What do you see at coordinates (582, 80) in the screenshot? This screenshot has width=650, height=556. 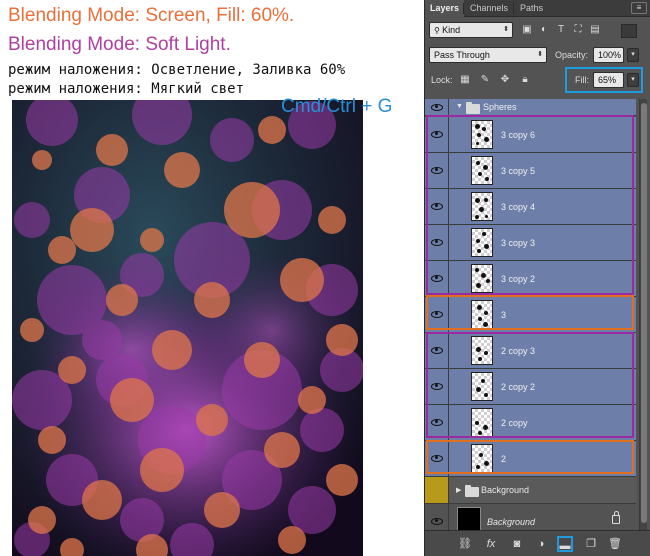 I see `fill-label: Fill:` at bounding box center [582, 80].